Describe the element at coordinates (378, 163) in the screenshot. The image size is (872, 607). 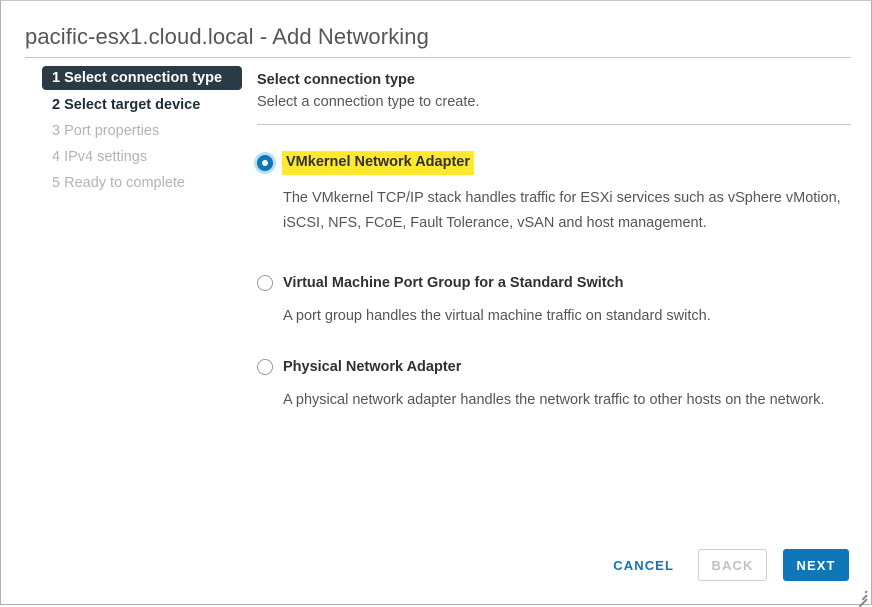
I see `option-label: VMkernel Network Adapter` at that location.